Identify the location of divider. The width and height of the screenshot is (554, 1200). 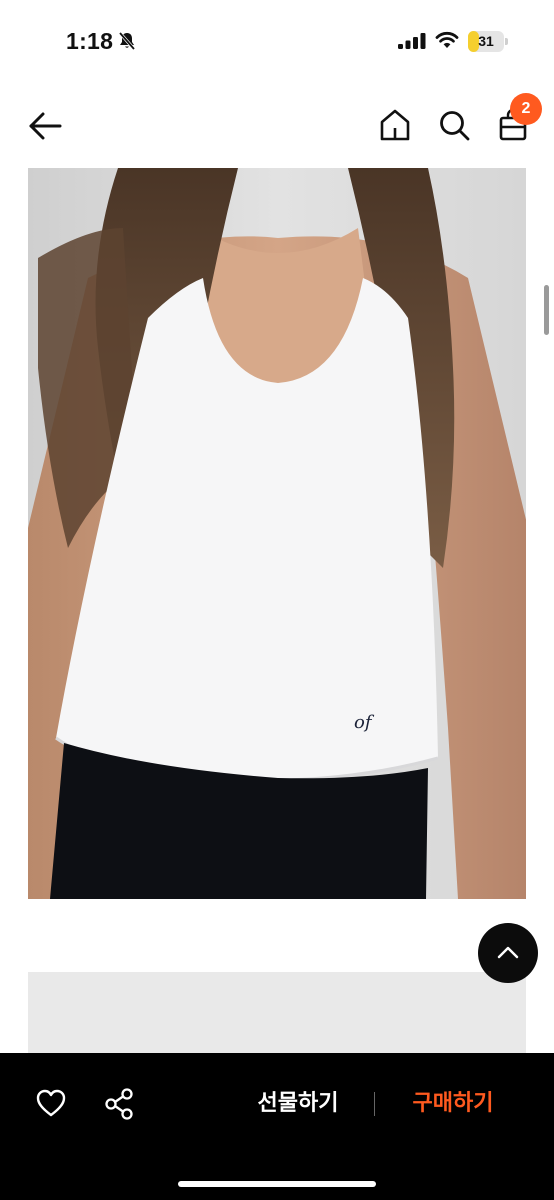
(374, 1104).